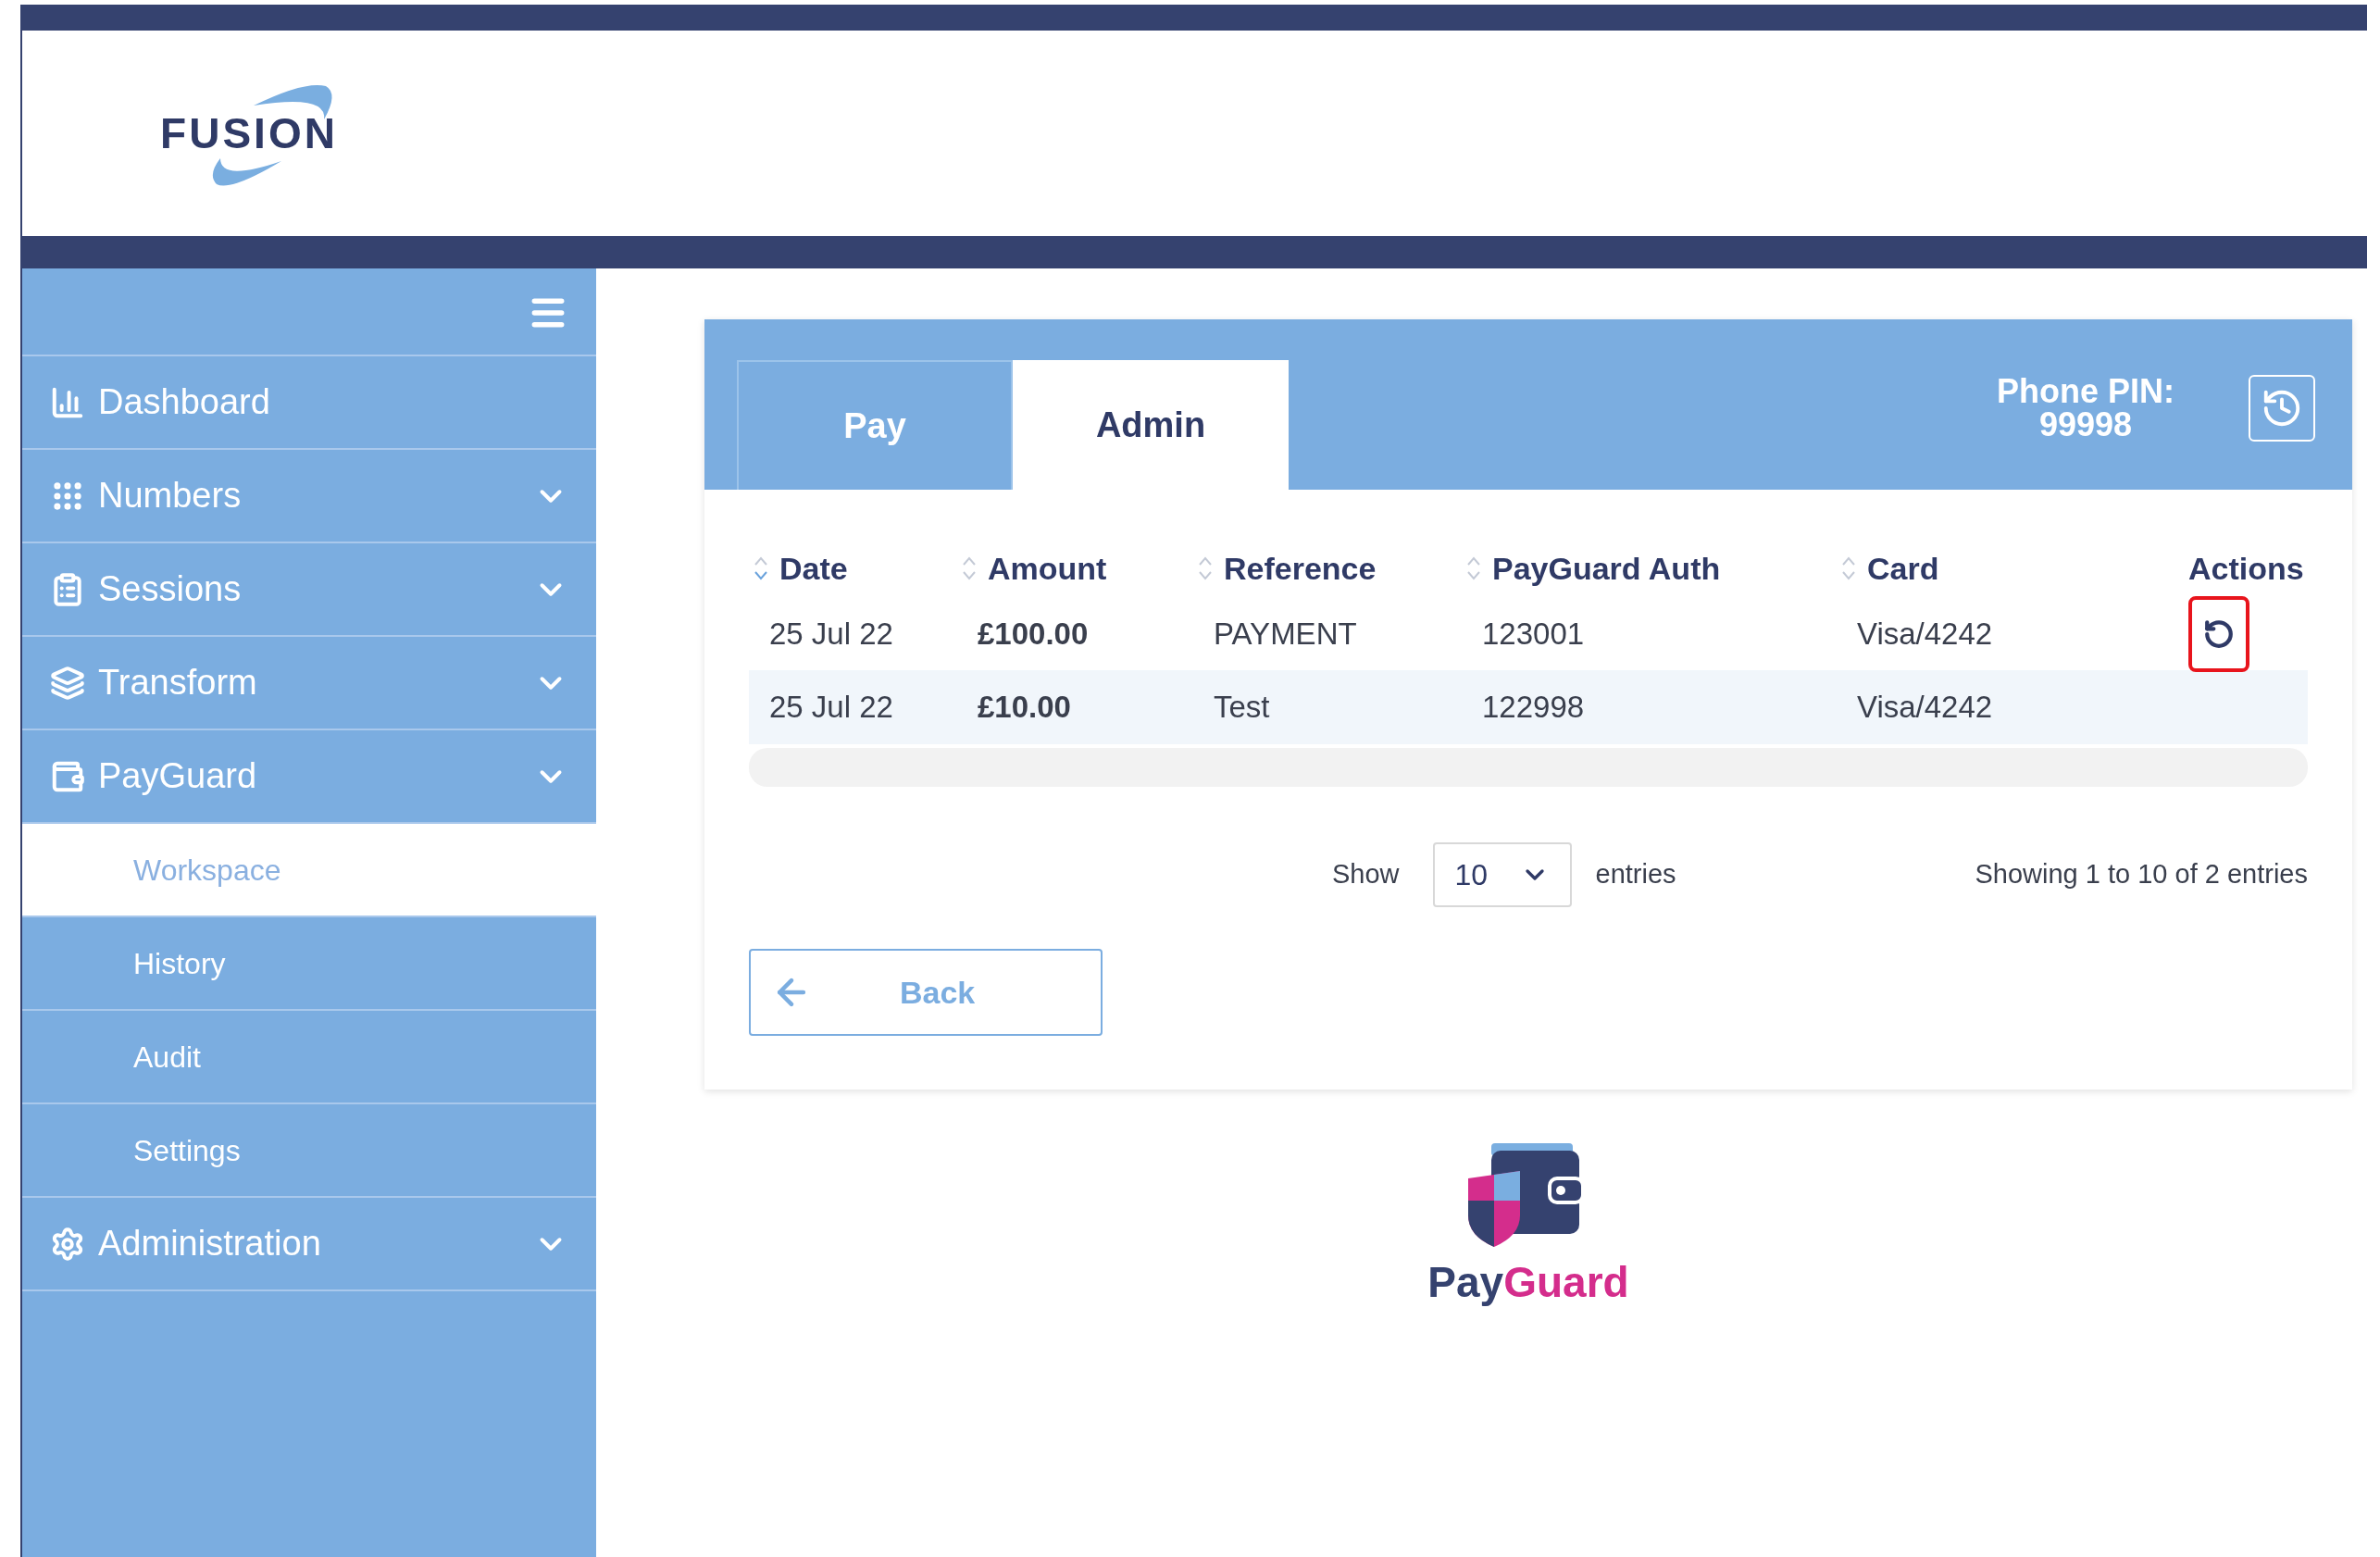 This screenshot has height=1557, width=2380. What do you see at coordinates (1151, 425) in the screenshot?
I see `tab: Admin` at bounding box center [1151, 425].